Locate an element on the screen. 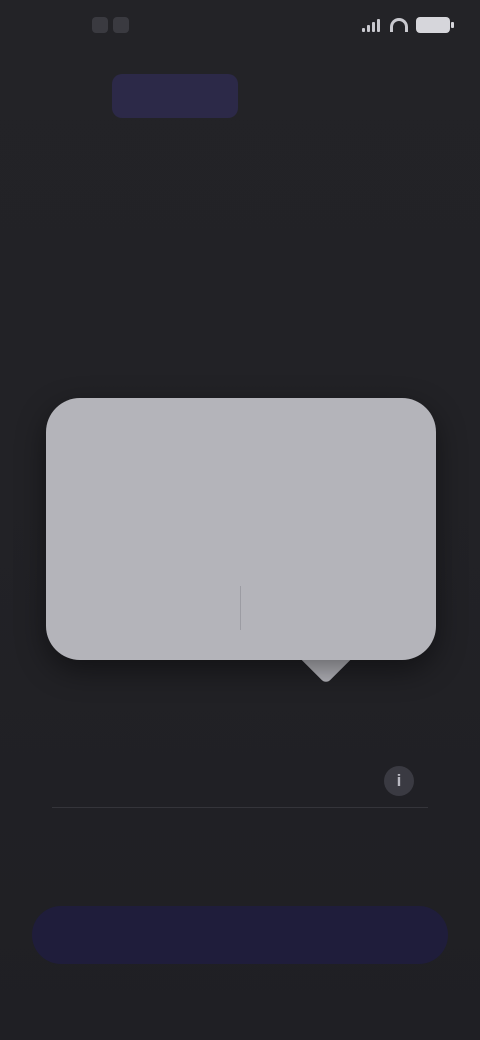  signal-icon is located at coordinates (372, 25).